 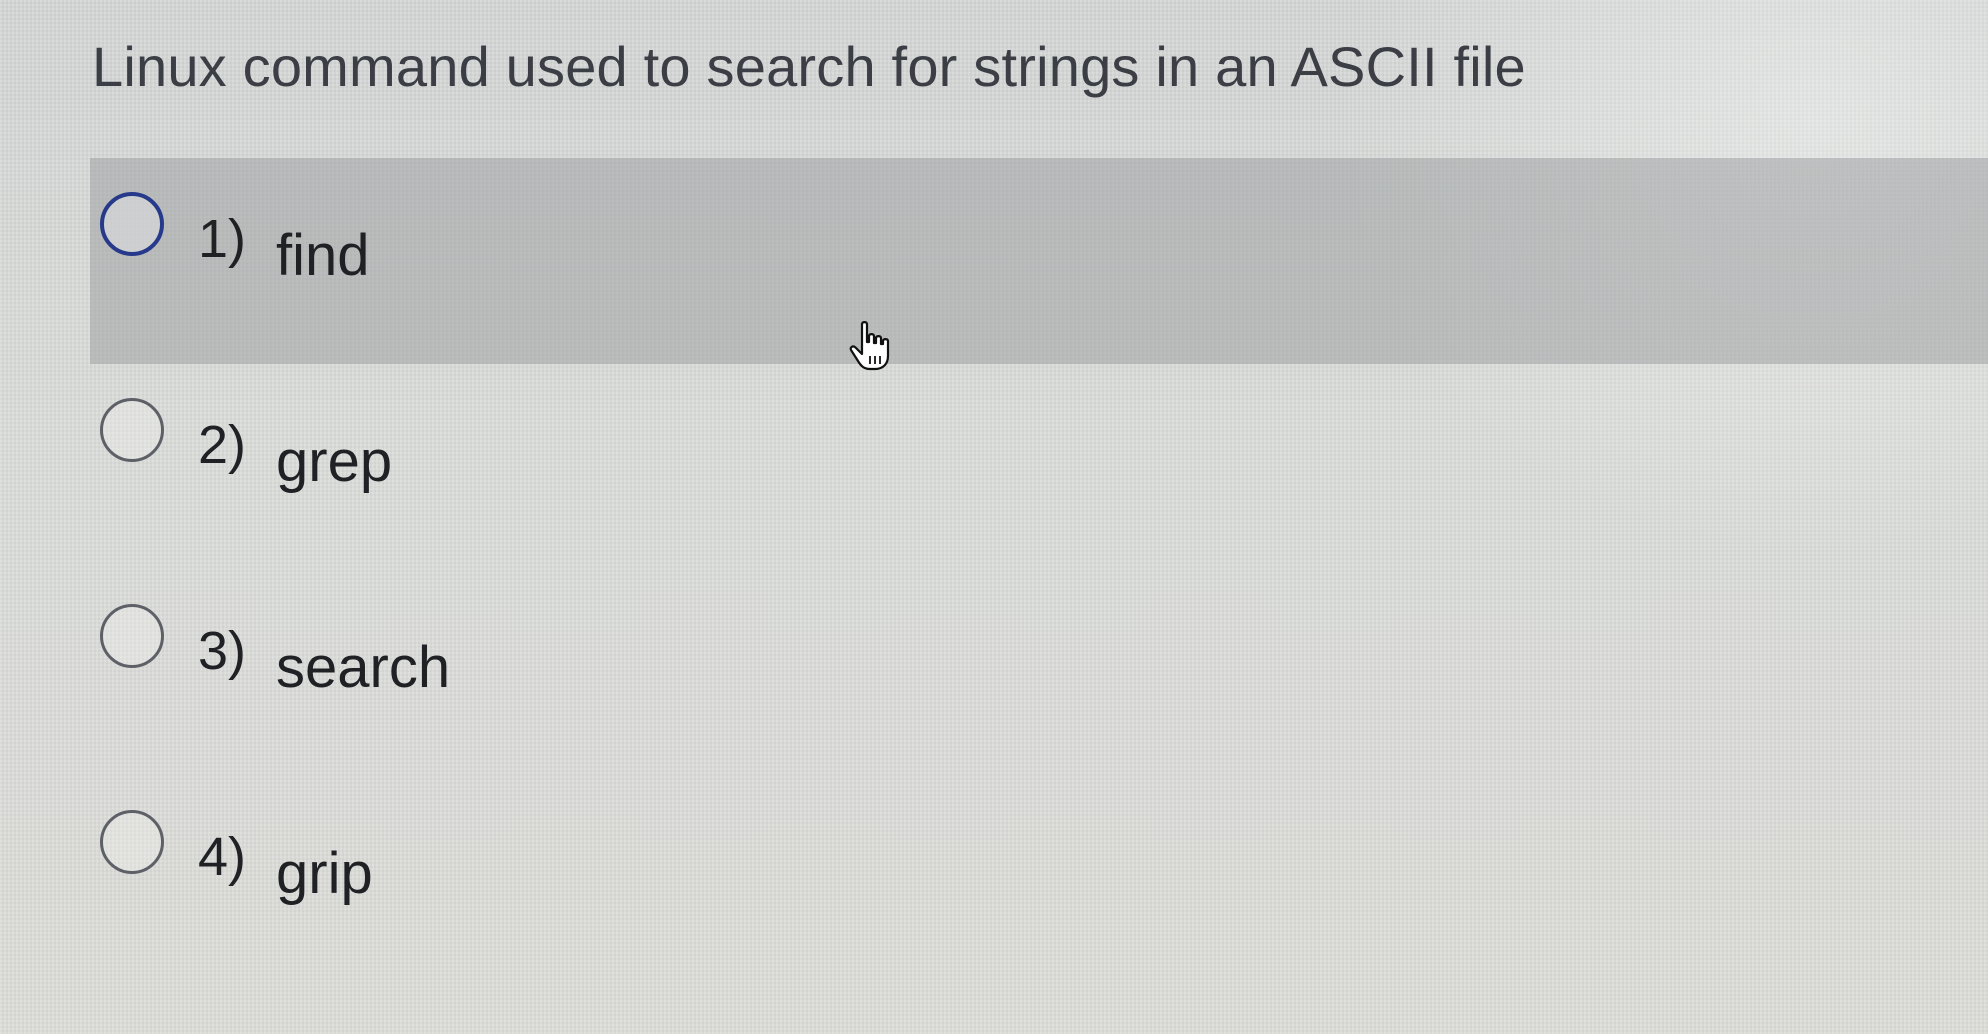 What do you see at coordinates (324, 873) in the screenshot?
I see `option-4-label: grip` at bounding box center [324, 873].